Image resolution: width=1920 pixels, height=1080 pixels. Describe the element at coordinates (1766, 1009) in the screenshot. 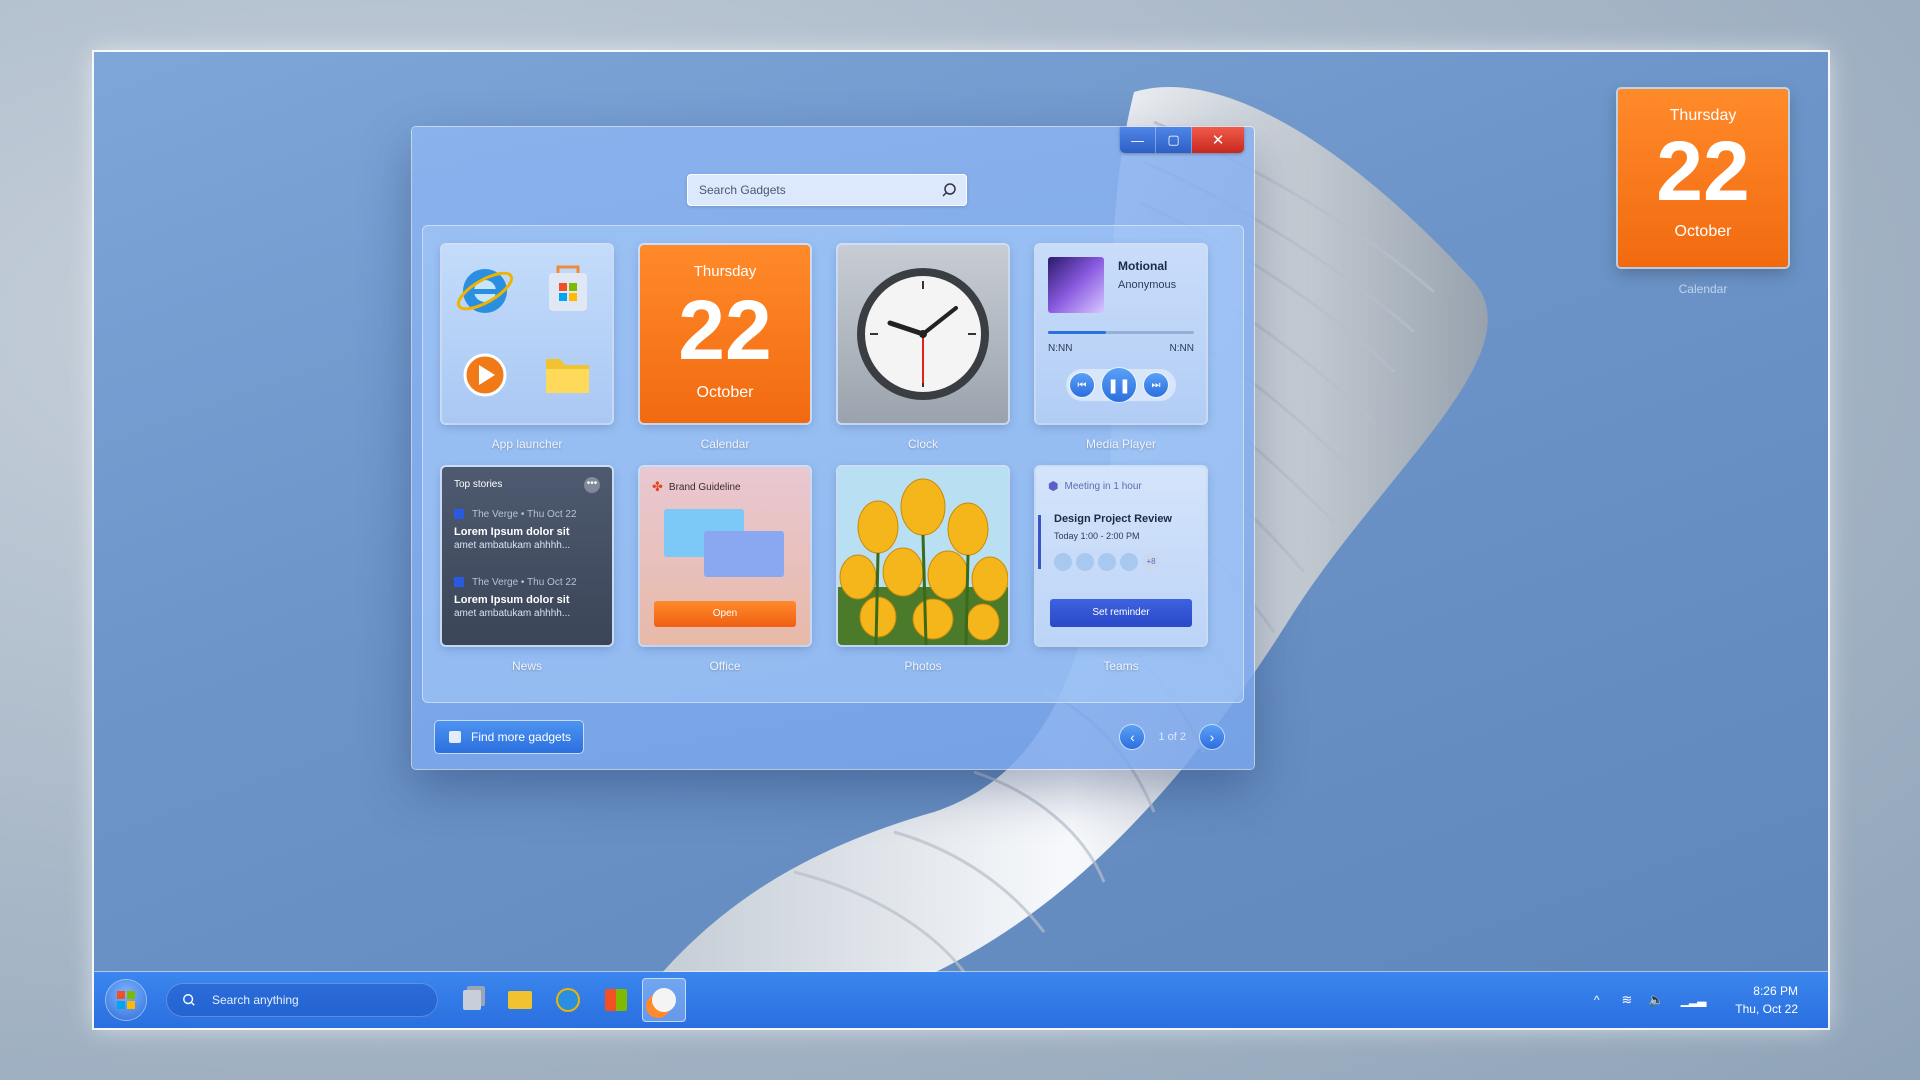

I see `taskbar-date: Thu, Oct 22` at that location.